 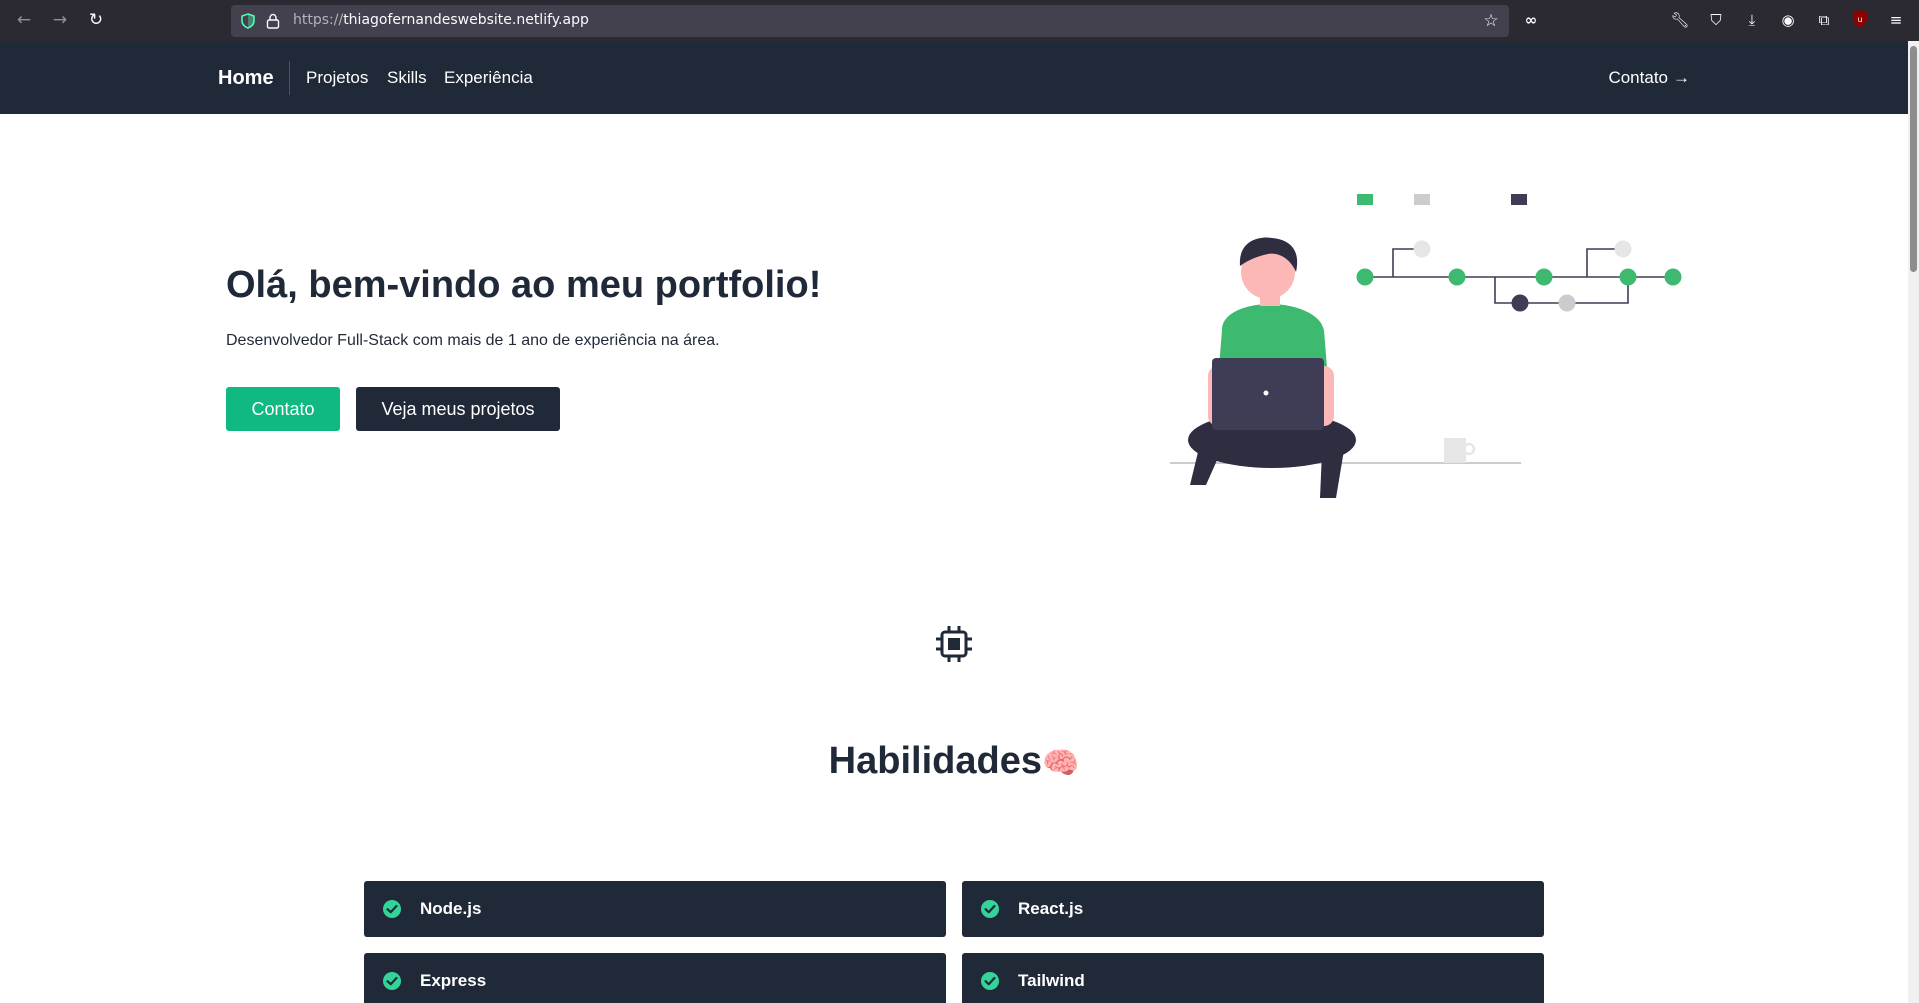 What do you see at coordinates (1824, 20) in the screenshot?
I see `extensions-icon: ⧉` at bounding box center [1824, 20].